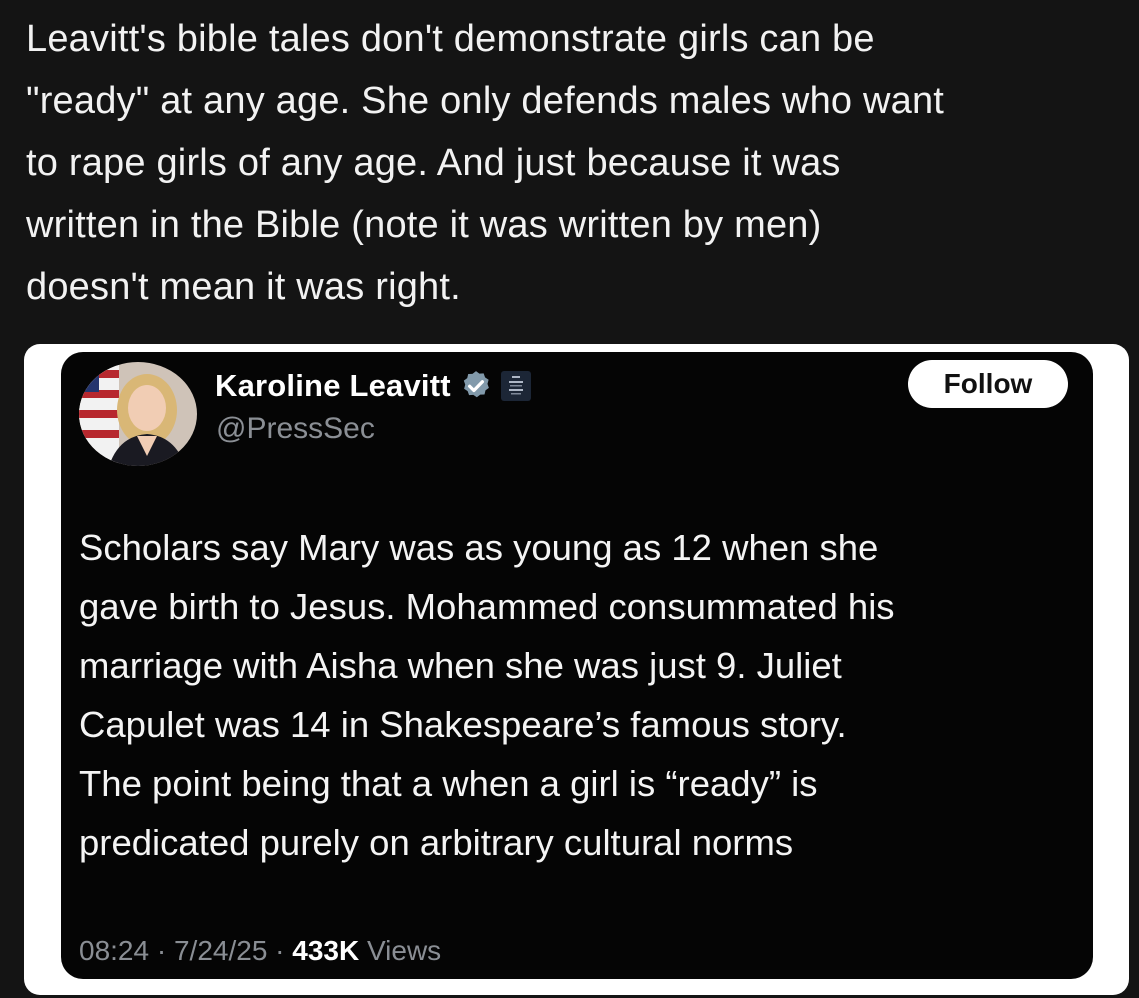 This screenshot has width=1139, height=998. I want to click on views-count: 433K, so click(326, 950).